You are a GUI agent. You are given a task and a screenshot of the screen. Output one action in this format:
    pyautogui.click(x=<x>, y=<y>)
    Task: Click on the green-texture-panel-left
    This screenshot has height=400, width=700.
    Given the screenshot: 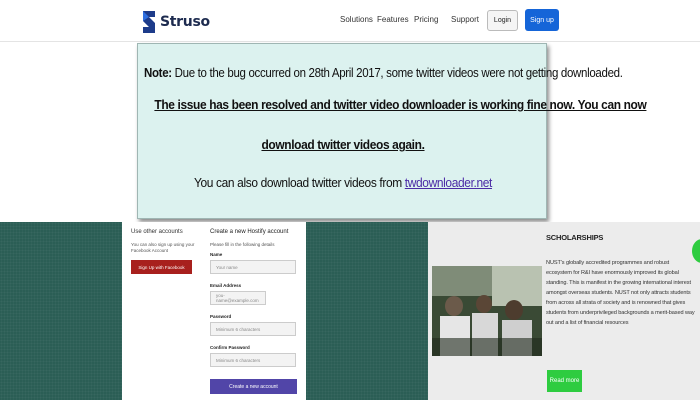 What is the action you would take?
    pyautogui.click(x=61, y=311)
    